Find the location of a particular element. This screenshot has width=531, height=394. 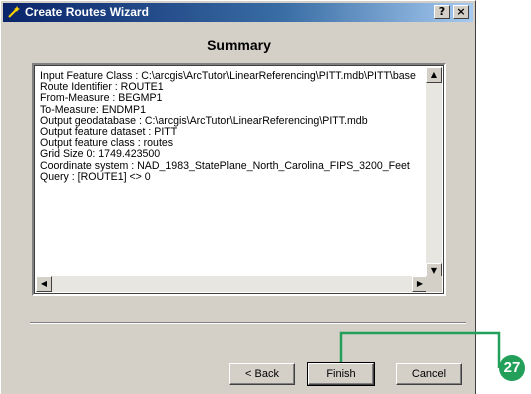

finish-button: Finish is located at coordinates (341, 374).